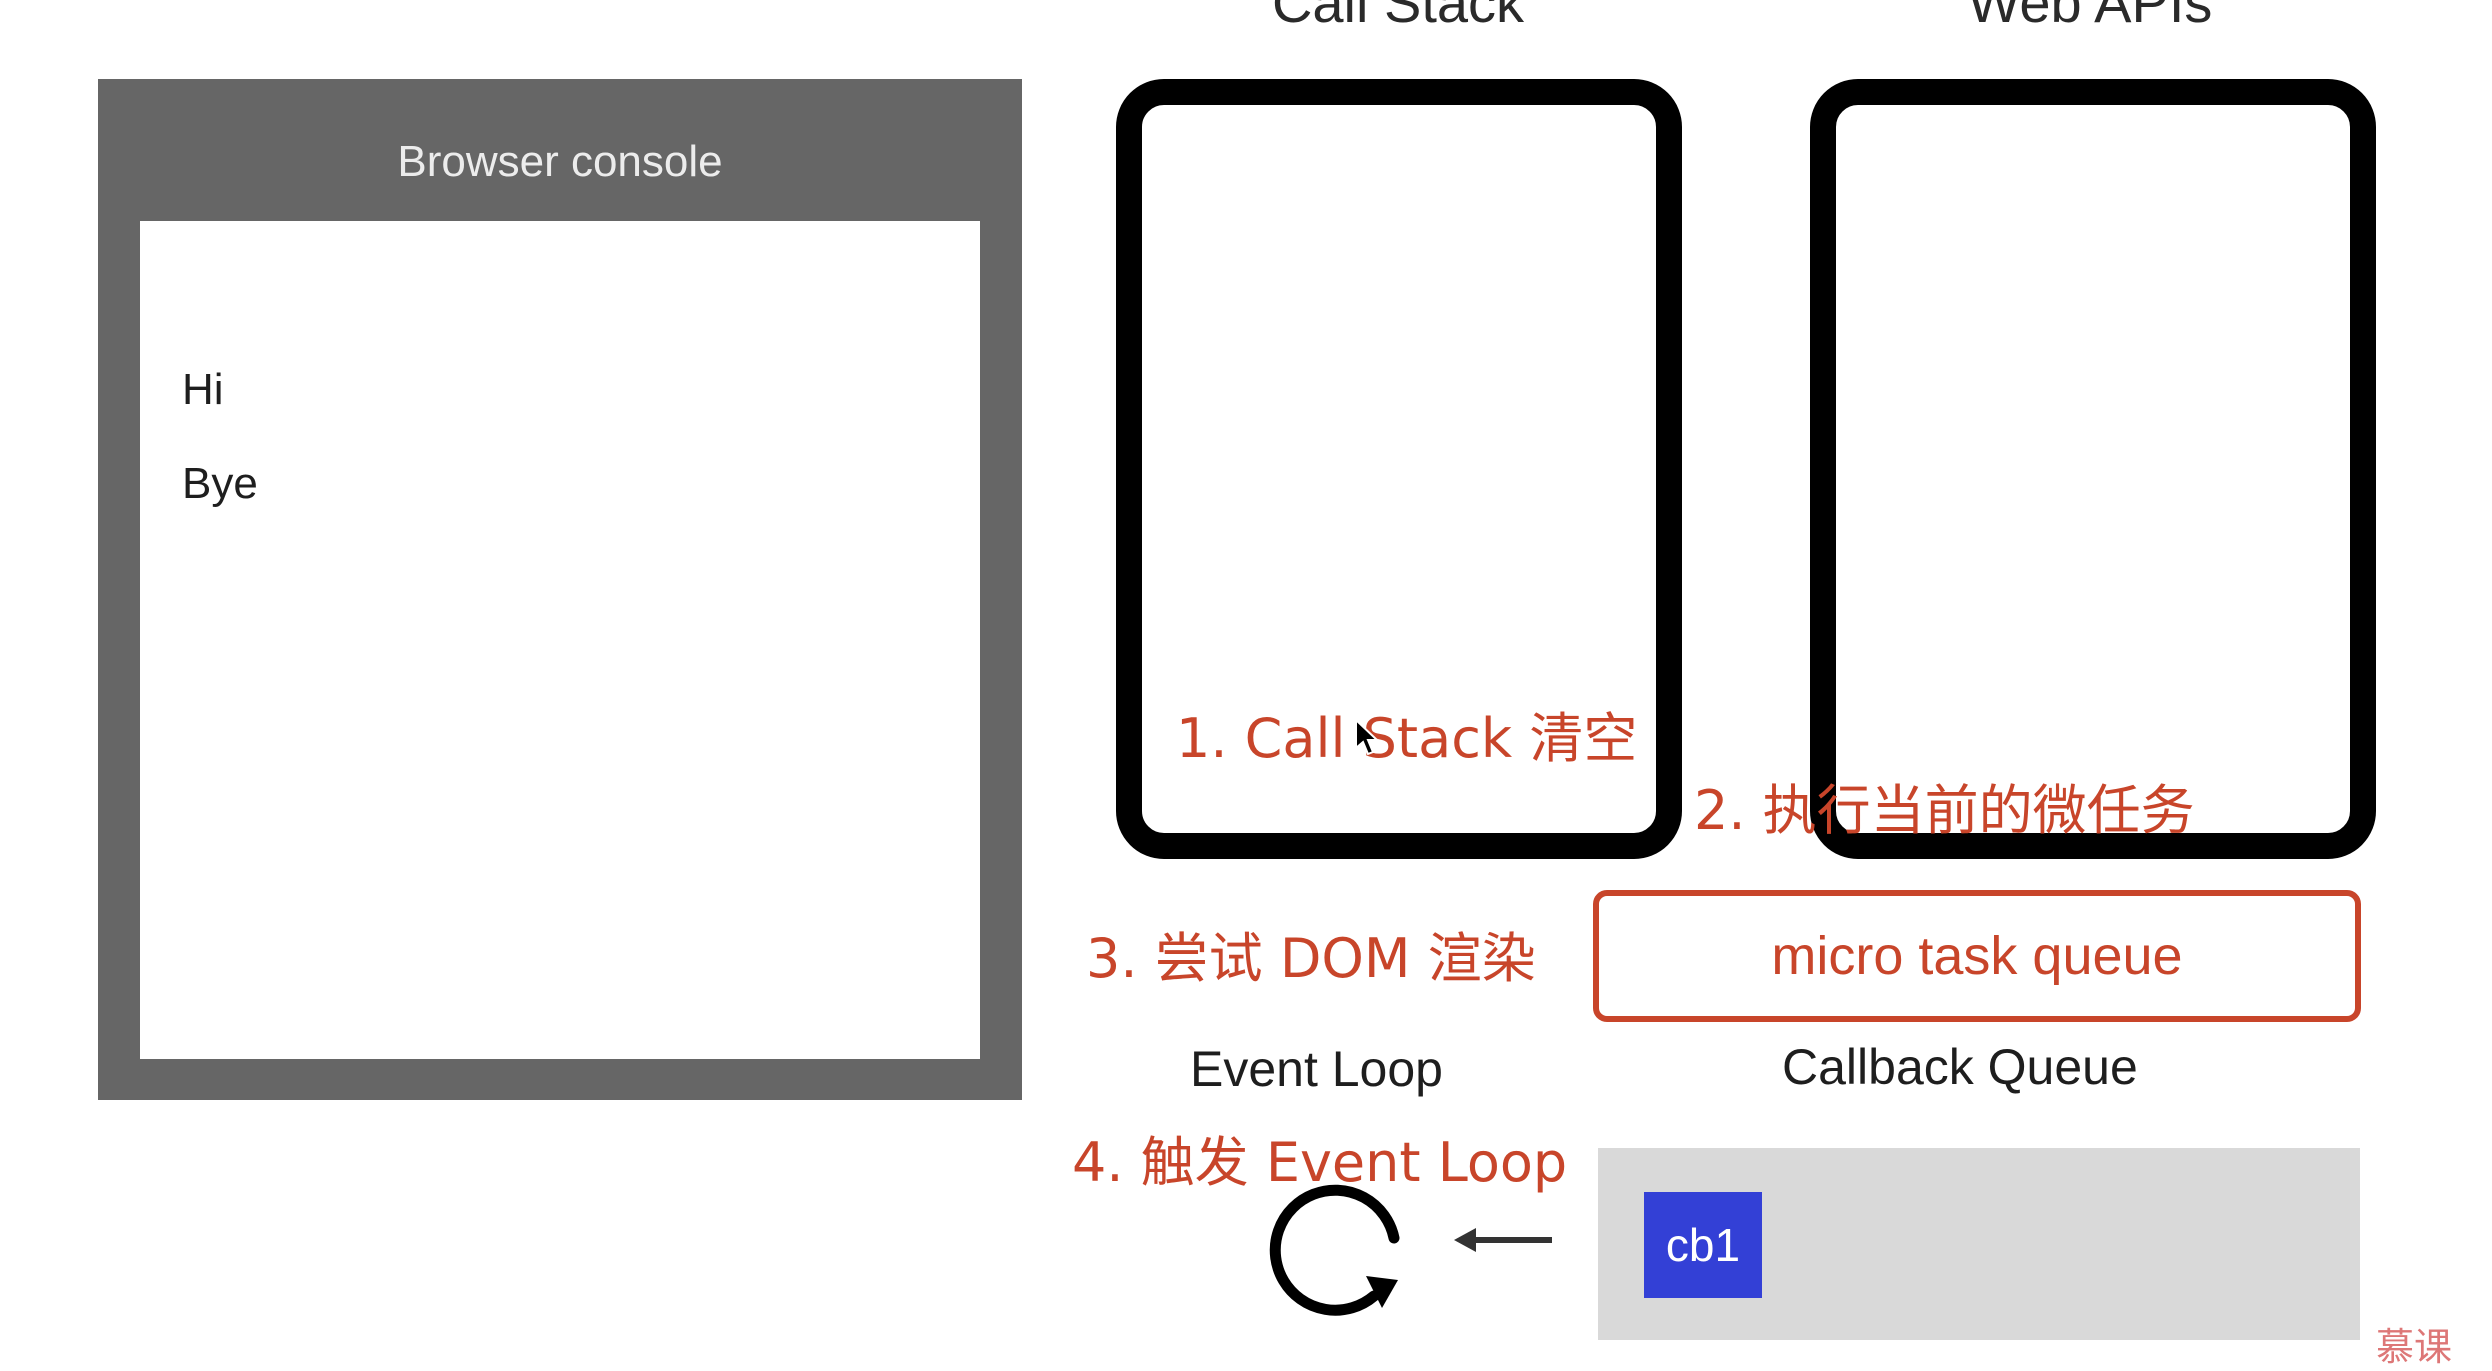 The height and width of the screenshot is (1371, 2492). What do you see at coordinates (560, 161) in the screenshot?
I see `browser-console-title: Browser console` at bounding box center [560, 161].